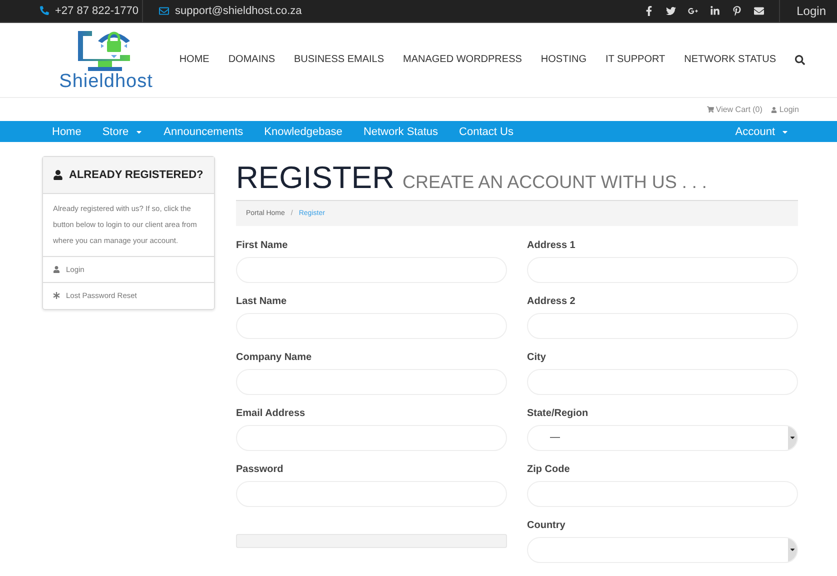 This screenshot has width=837, height=576. Describe the element at coordinates (693, 11) in the screenshot. I see `google-plus-icon` at that location.